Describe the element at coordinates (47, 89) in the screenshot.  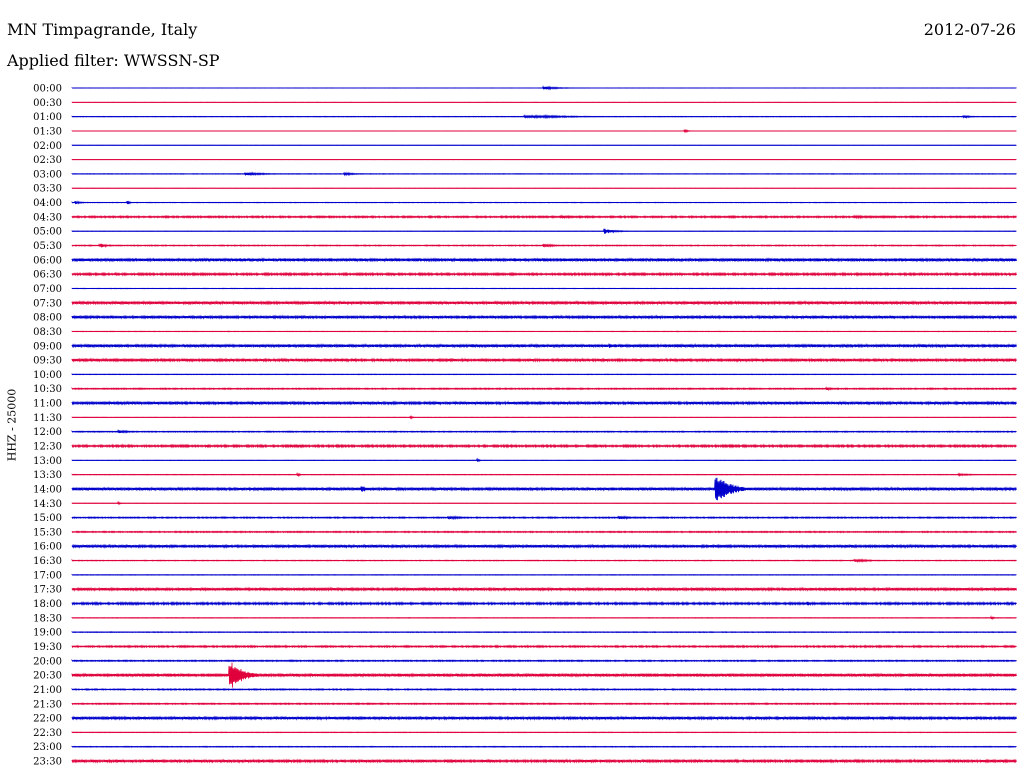
I see `time-label: 00:00` at that location.